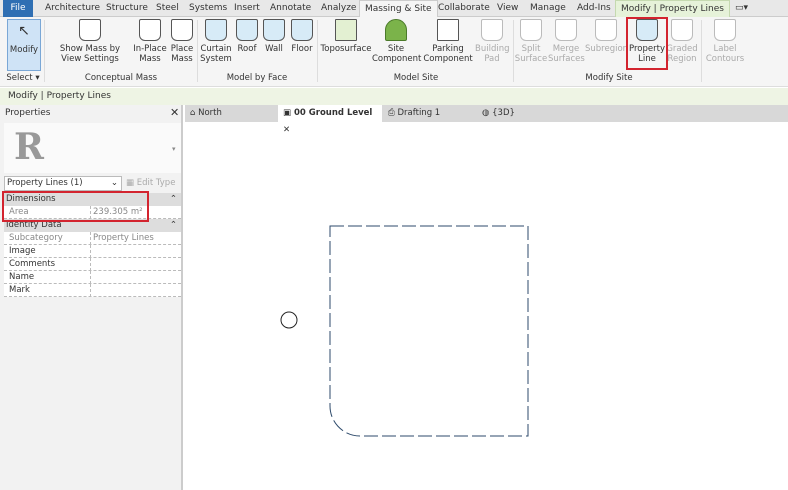 This screenshot has width=788, height=490. What do you see at coordinates (150, 30) in the screenshot?
I see `in-place-mass-icon` at bounding box center [150, 30].